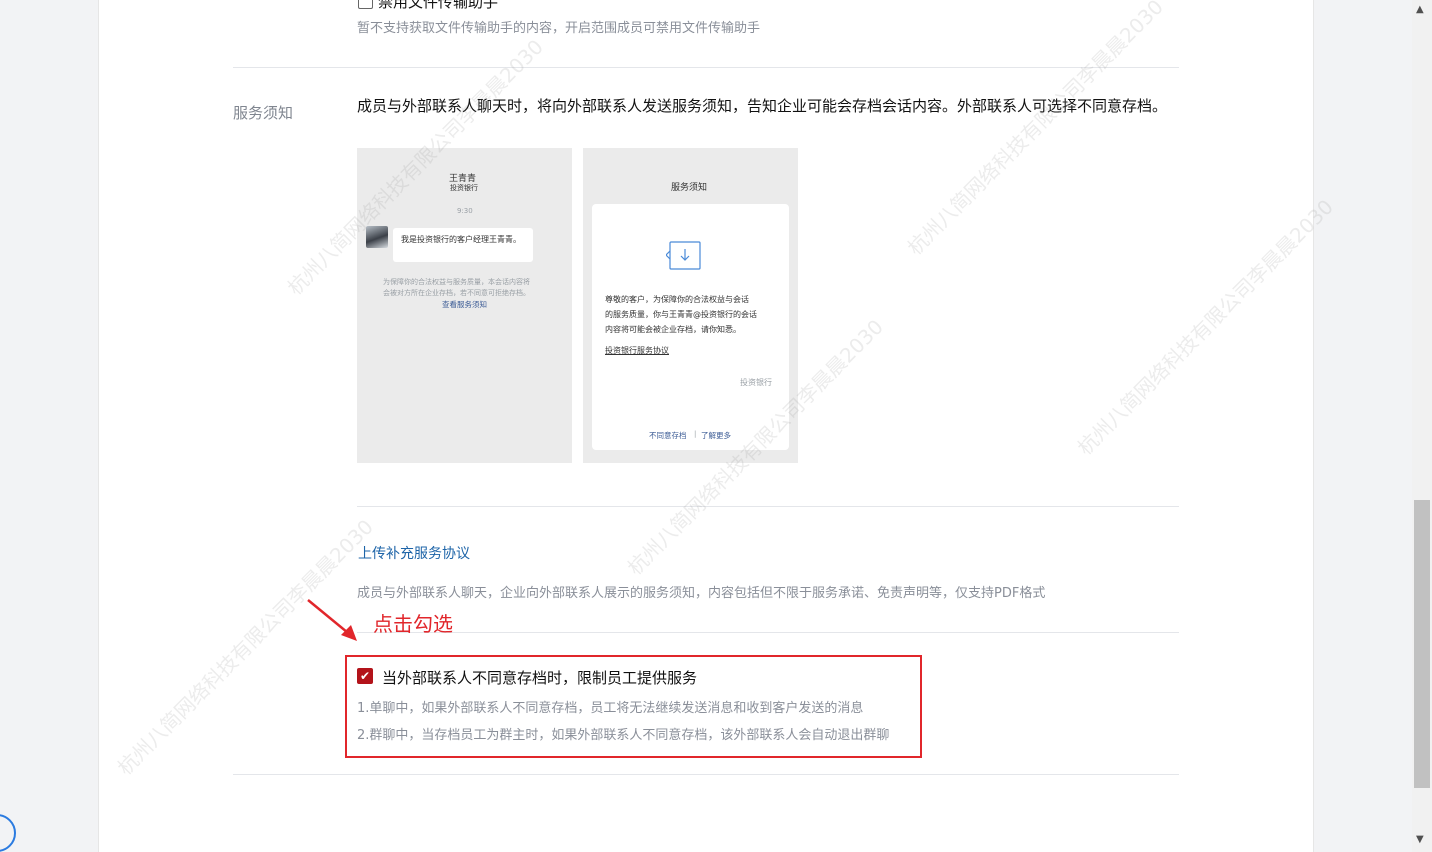 The height and width of the screenshot is (852, 1432). What do you see at coordinates (465, 211) in the screenshot?
I see `message-time: 9:30` at bounding box center [465, 211].